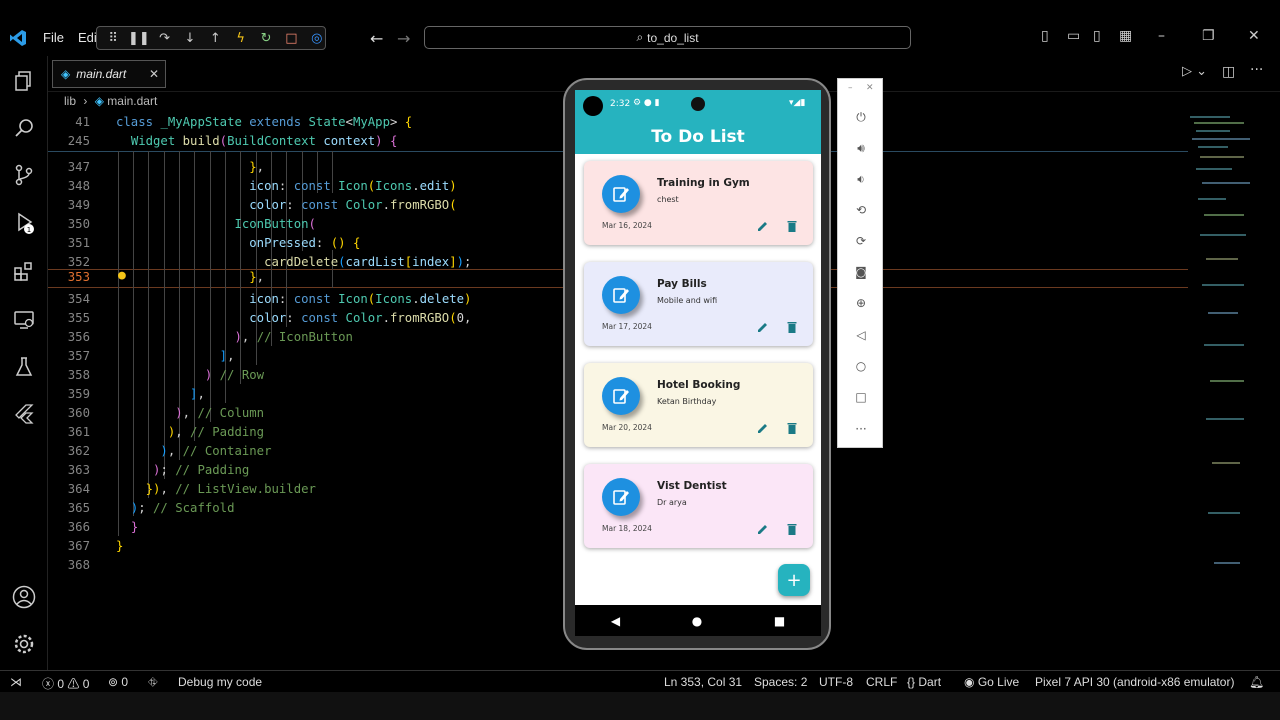  What do you see at coordinates (1073, 36) in the screenshot?
I see `toggle-panel-icon: ▭` at bounding box center [1073, 36].